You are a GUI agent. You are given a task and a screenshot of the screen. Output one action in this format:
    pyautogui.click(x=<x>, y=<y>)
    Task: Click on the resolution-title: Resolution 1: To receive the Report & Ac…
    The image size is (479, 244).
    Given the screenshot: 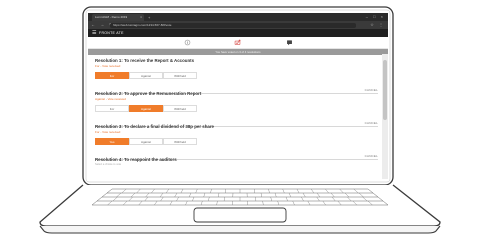 What is the action you would take?
    pyautogui.click(x=145, y=60)
    